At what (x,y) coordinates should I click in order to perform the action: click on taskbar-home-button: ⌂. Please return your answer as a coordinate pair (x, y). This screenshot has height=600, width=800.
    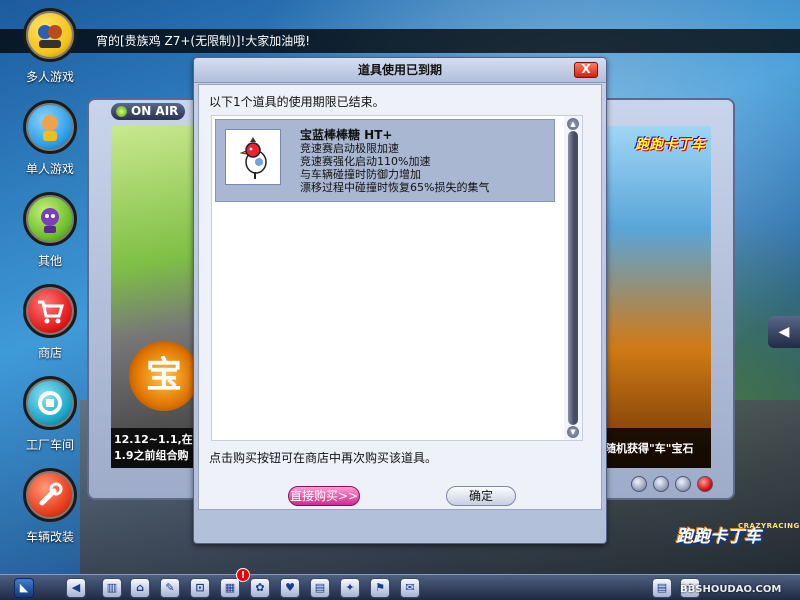
    Looking at the image, I should click on (140, 588).